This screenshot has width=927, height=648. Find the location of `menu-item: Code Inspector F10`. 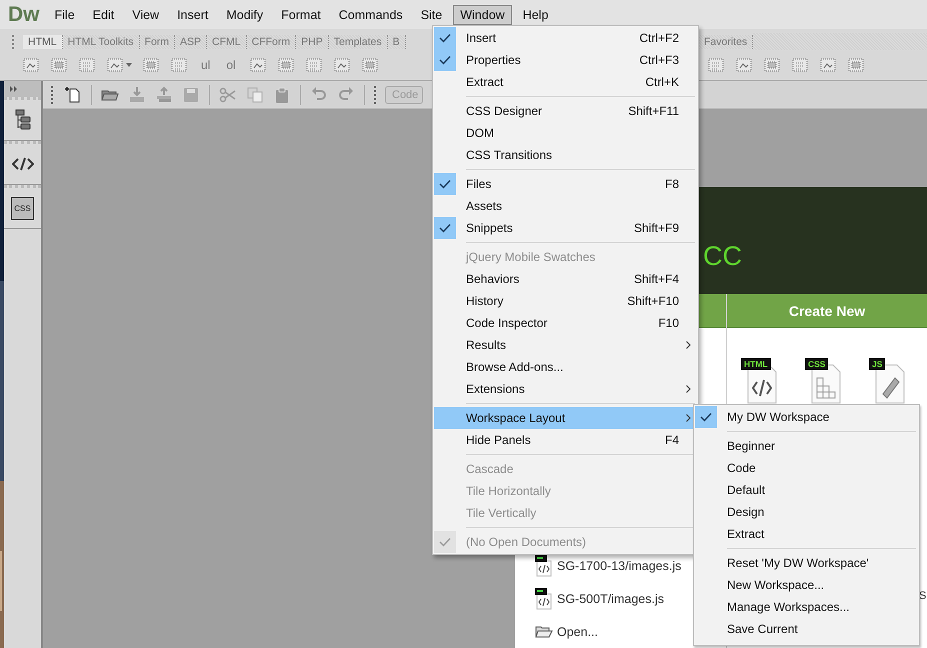

menu-item: Code Inspector F10 is located at coordinates (565, 323).